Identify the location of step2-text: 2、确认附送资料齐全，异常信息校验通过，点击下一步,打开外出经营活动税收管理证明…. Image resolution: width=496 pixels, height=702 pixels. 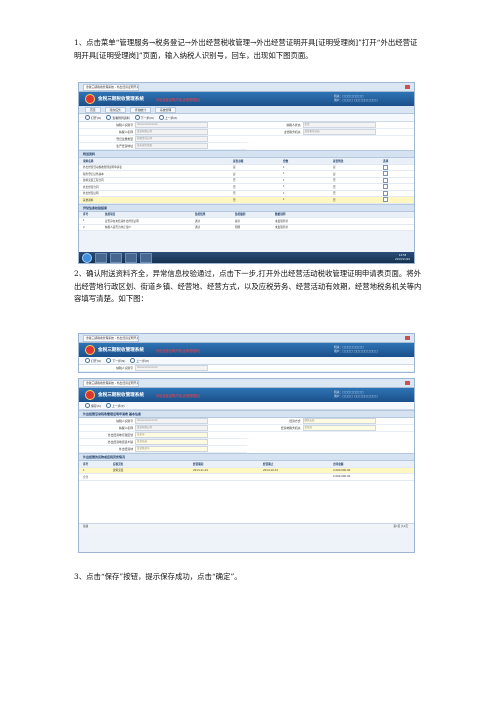
(248, 286).